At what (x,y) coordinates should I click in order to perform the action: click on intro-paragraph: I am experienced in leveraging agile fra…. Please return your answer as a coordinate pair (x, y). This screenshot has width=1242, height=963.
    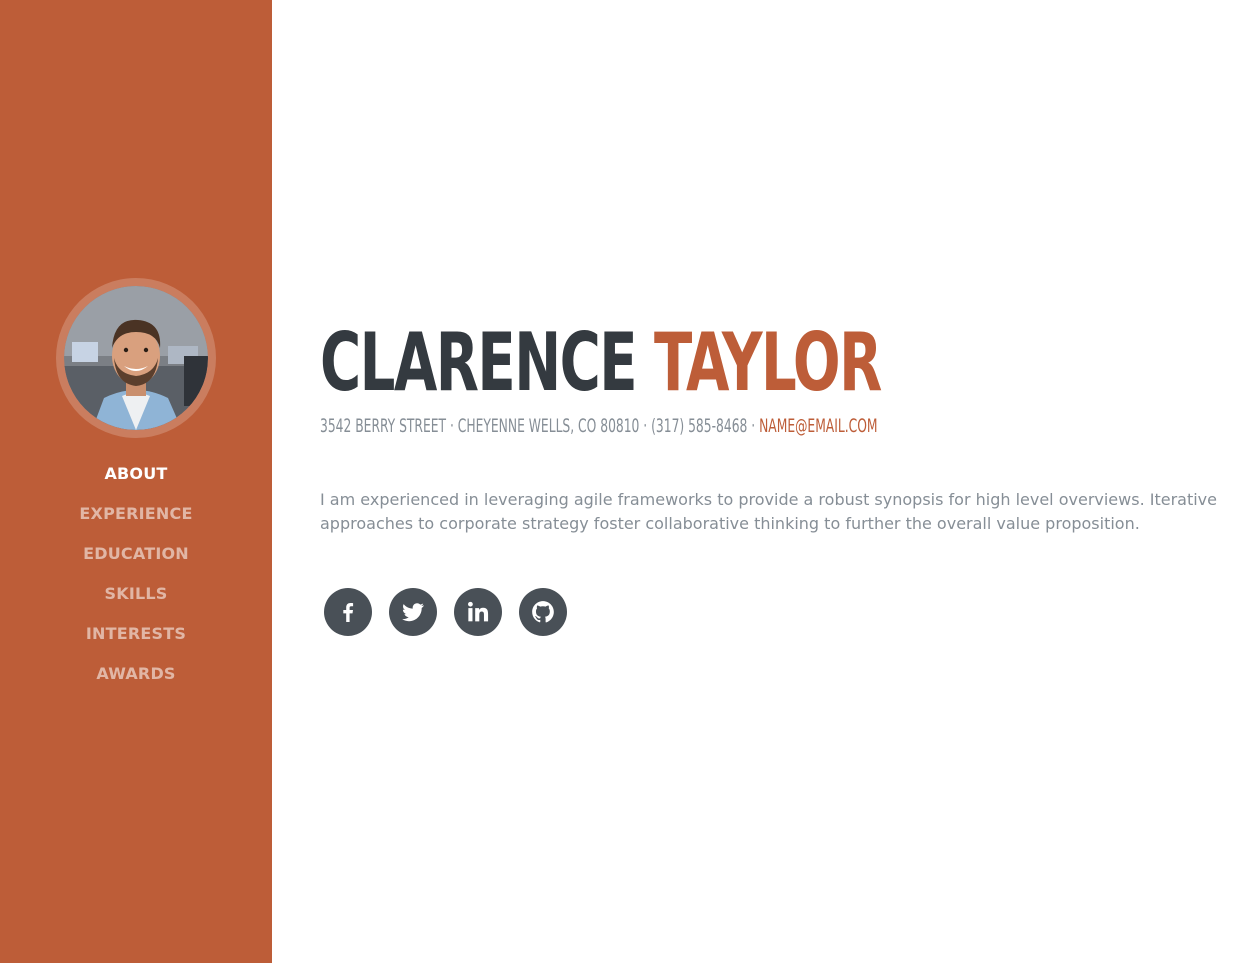
    Looking at the image, I should click on (768, 511).